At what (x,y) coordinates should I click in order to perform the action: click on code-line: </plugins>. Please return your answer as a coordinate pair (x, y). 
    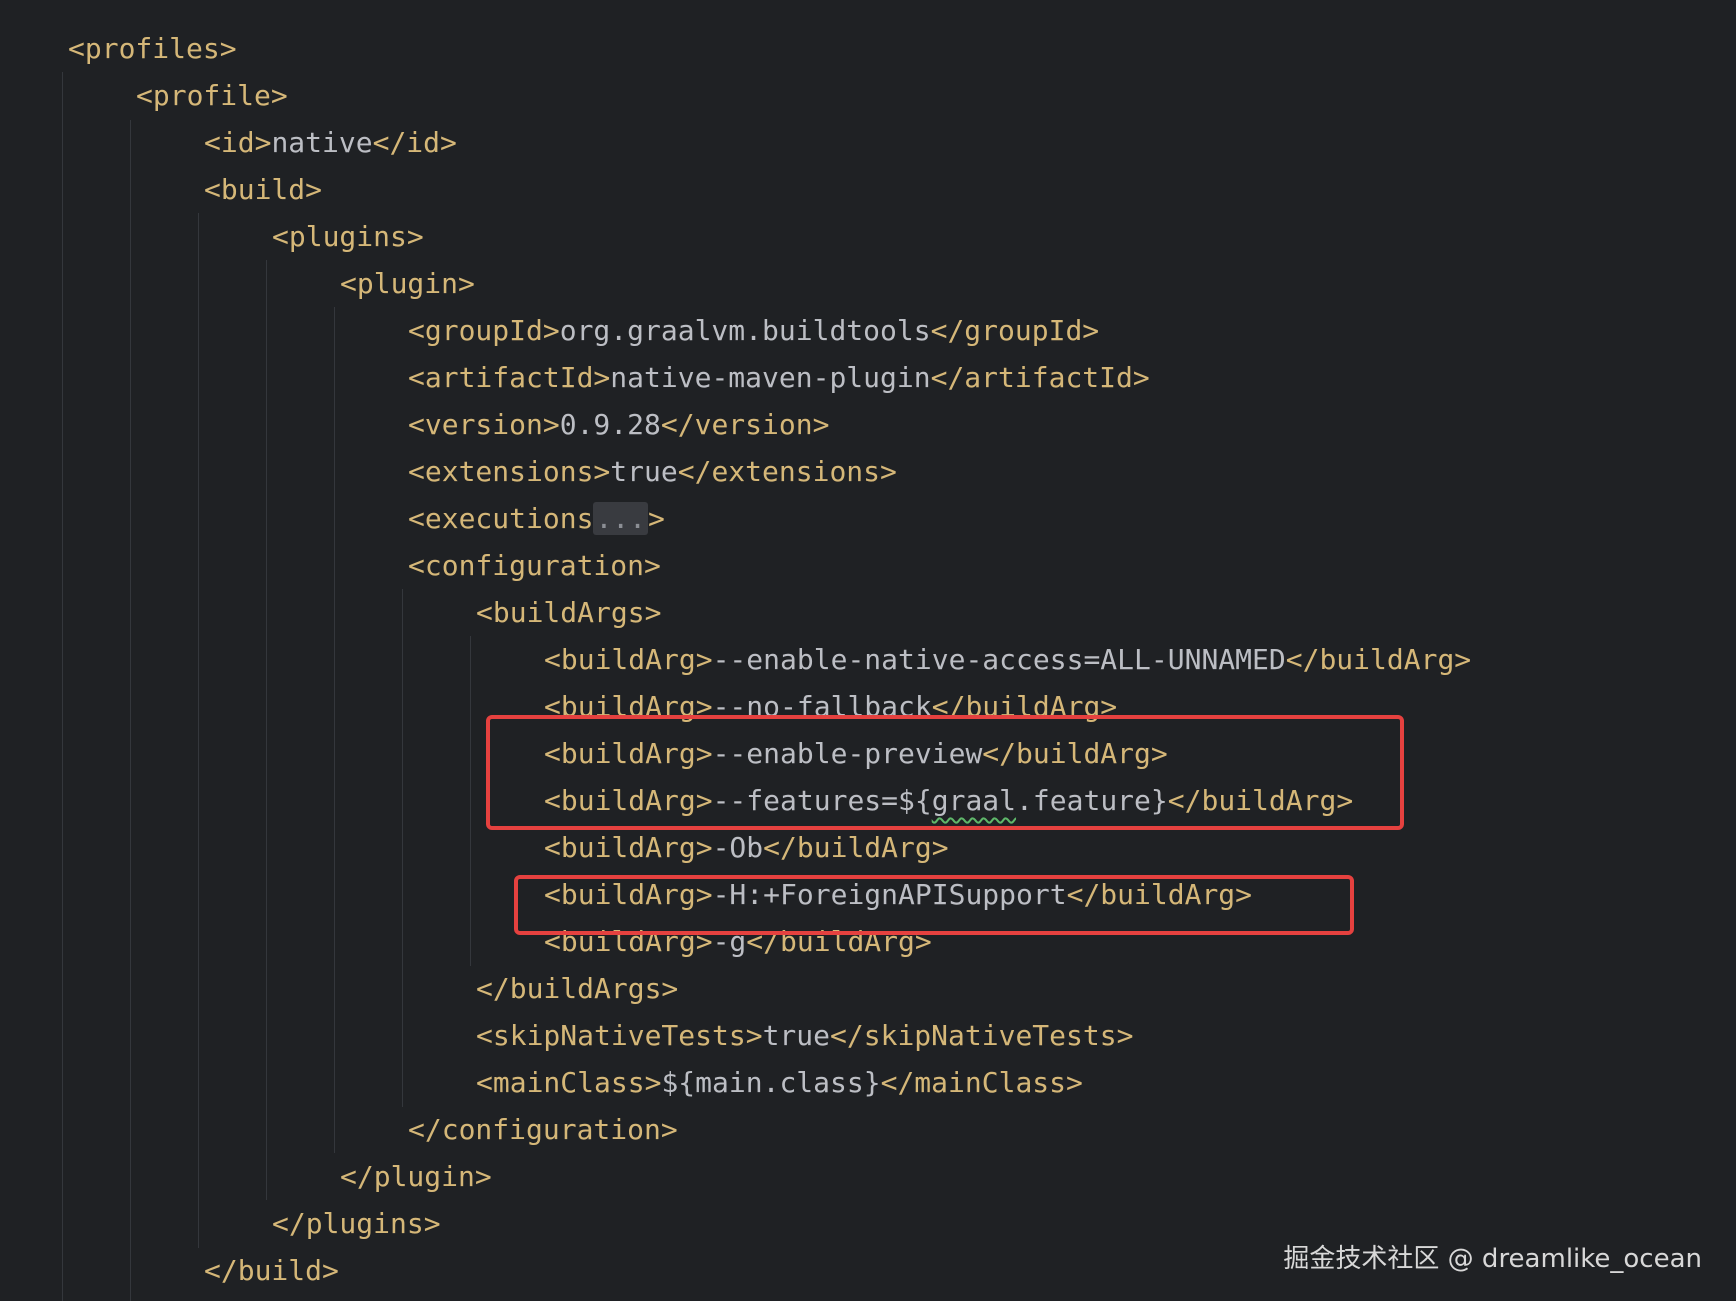
    Looking at the image, I should click on (356, 1223).